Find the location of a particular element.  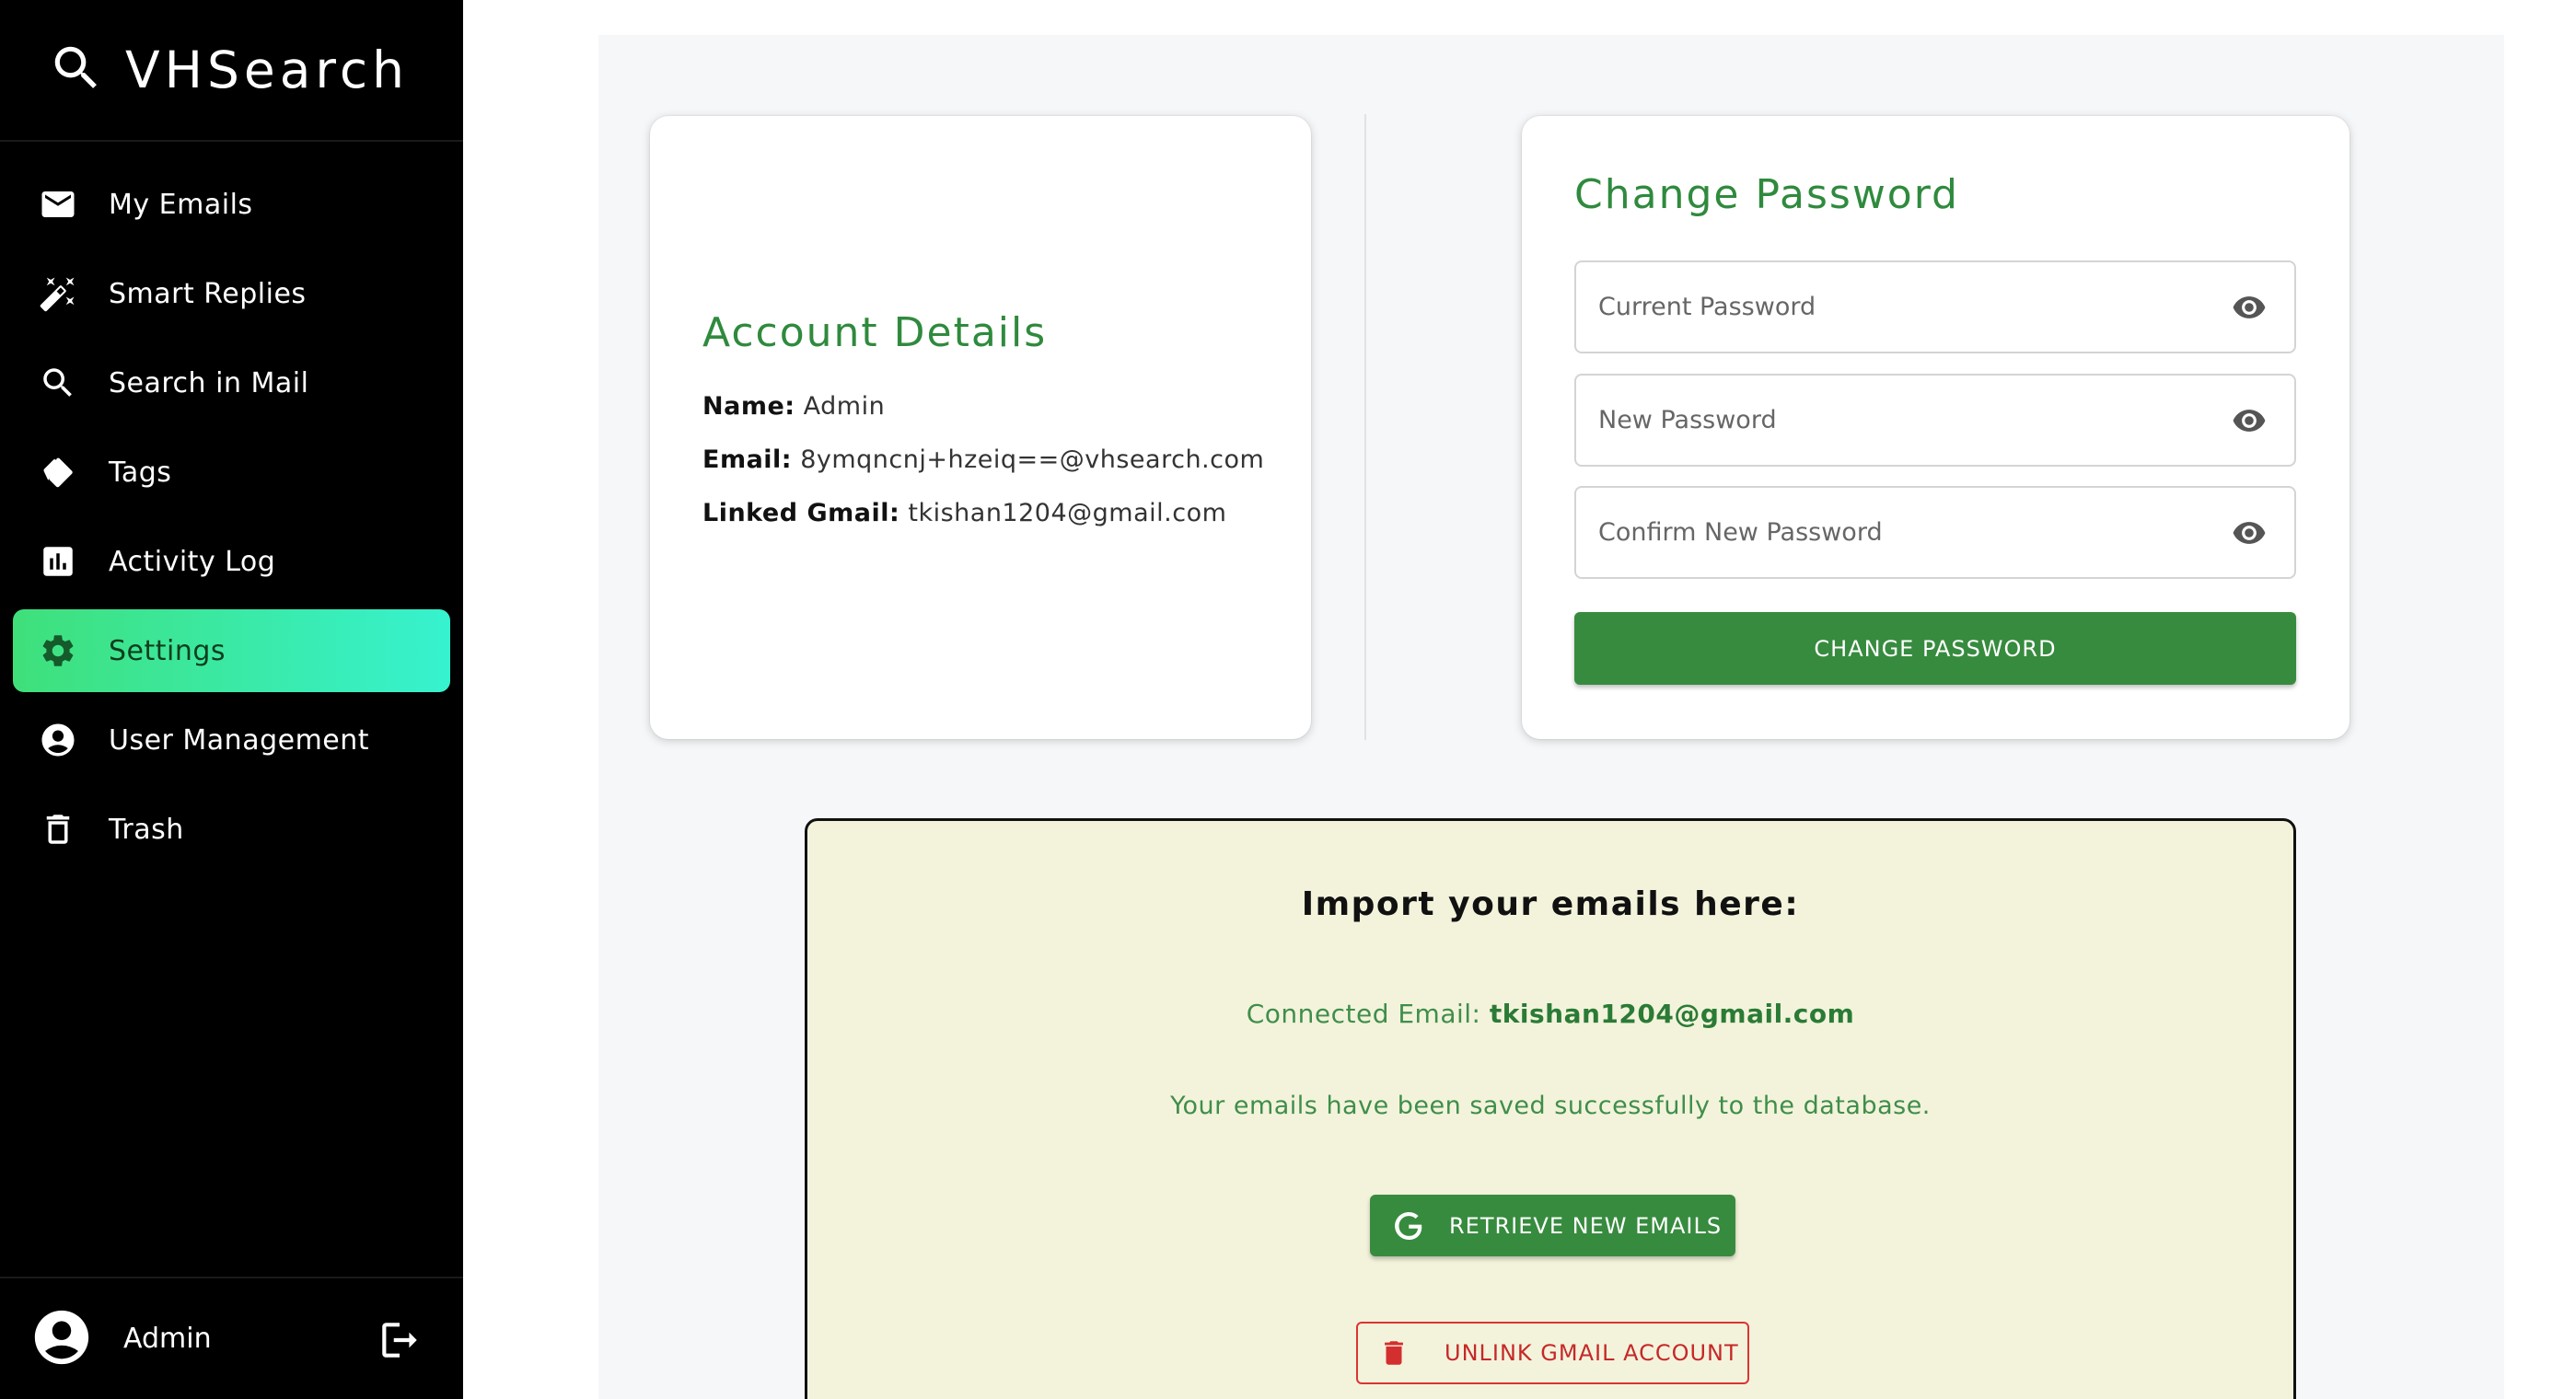

sidebar-item-label: Search in Mail is located at coordinates (209, 382).